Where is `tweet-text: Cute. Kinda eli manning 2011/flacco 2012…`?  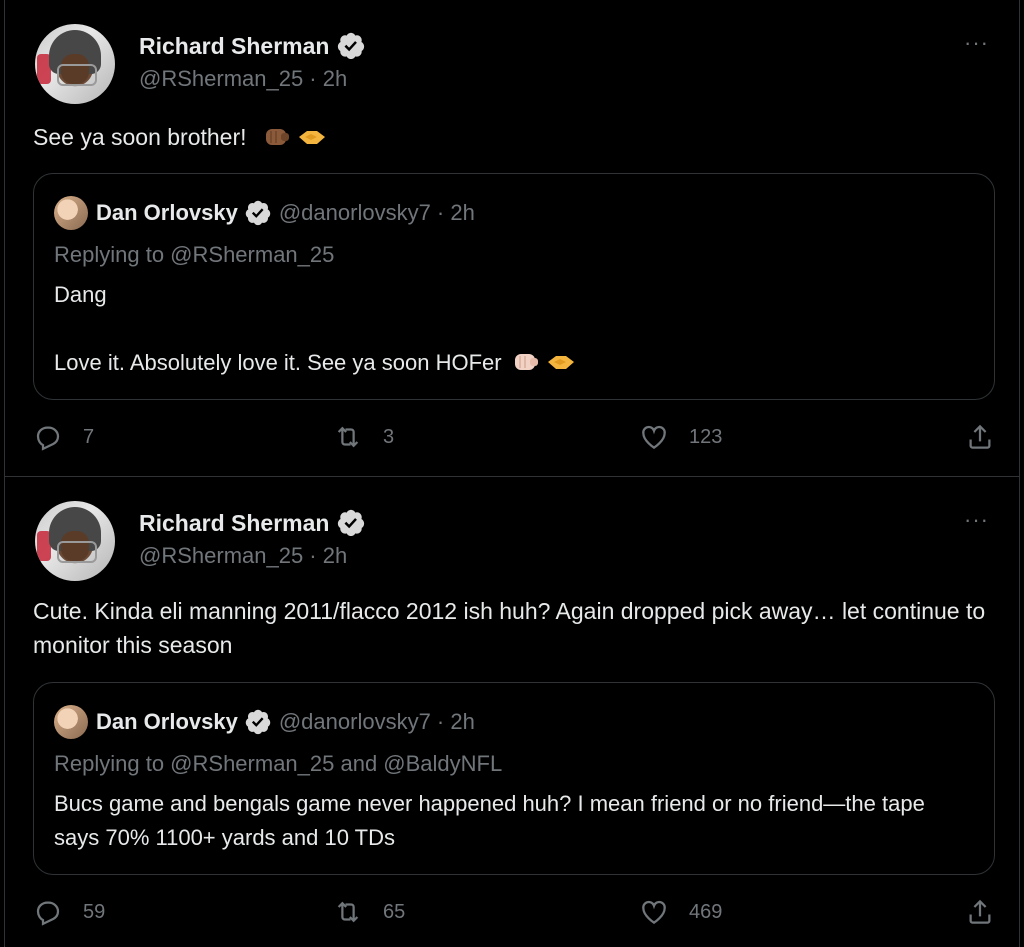
tweet-text: Cute. Kinda eli manning 2011/flacco 2012… is located at coordinates (509, 628).